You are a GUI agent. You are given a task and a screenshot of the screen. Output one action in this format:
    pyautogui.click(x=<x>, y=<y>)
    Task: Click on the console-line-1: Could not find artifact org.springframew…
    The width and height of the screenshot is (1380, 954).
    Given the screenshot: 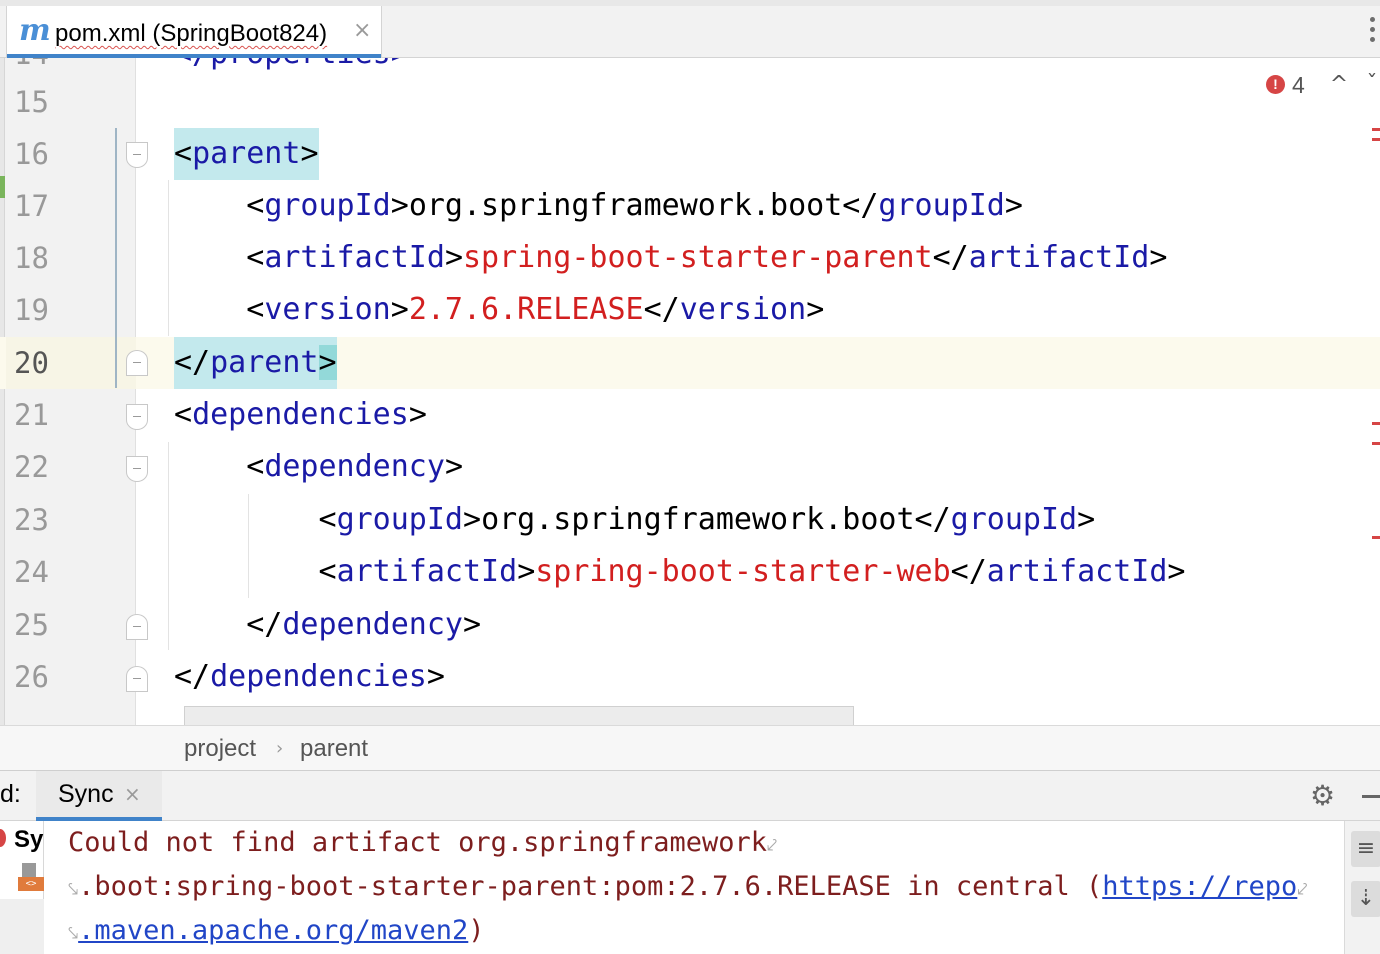 What is the action you would take?
    pyautogui.click(x=423, y=842)
    